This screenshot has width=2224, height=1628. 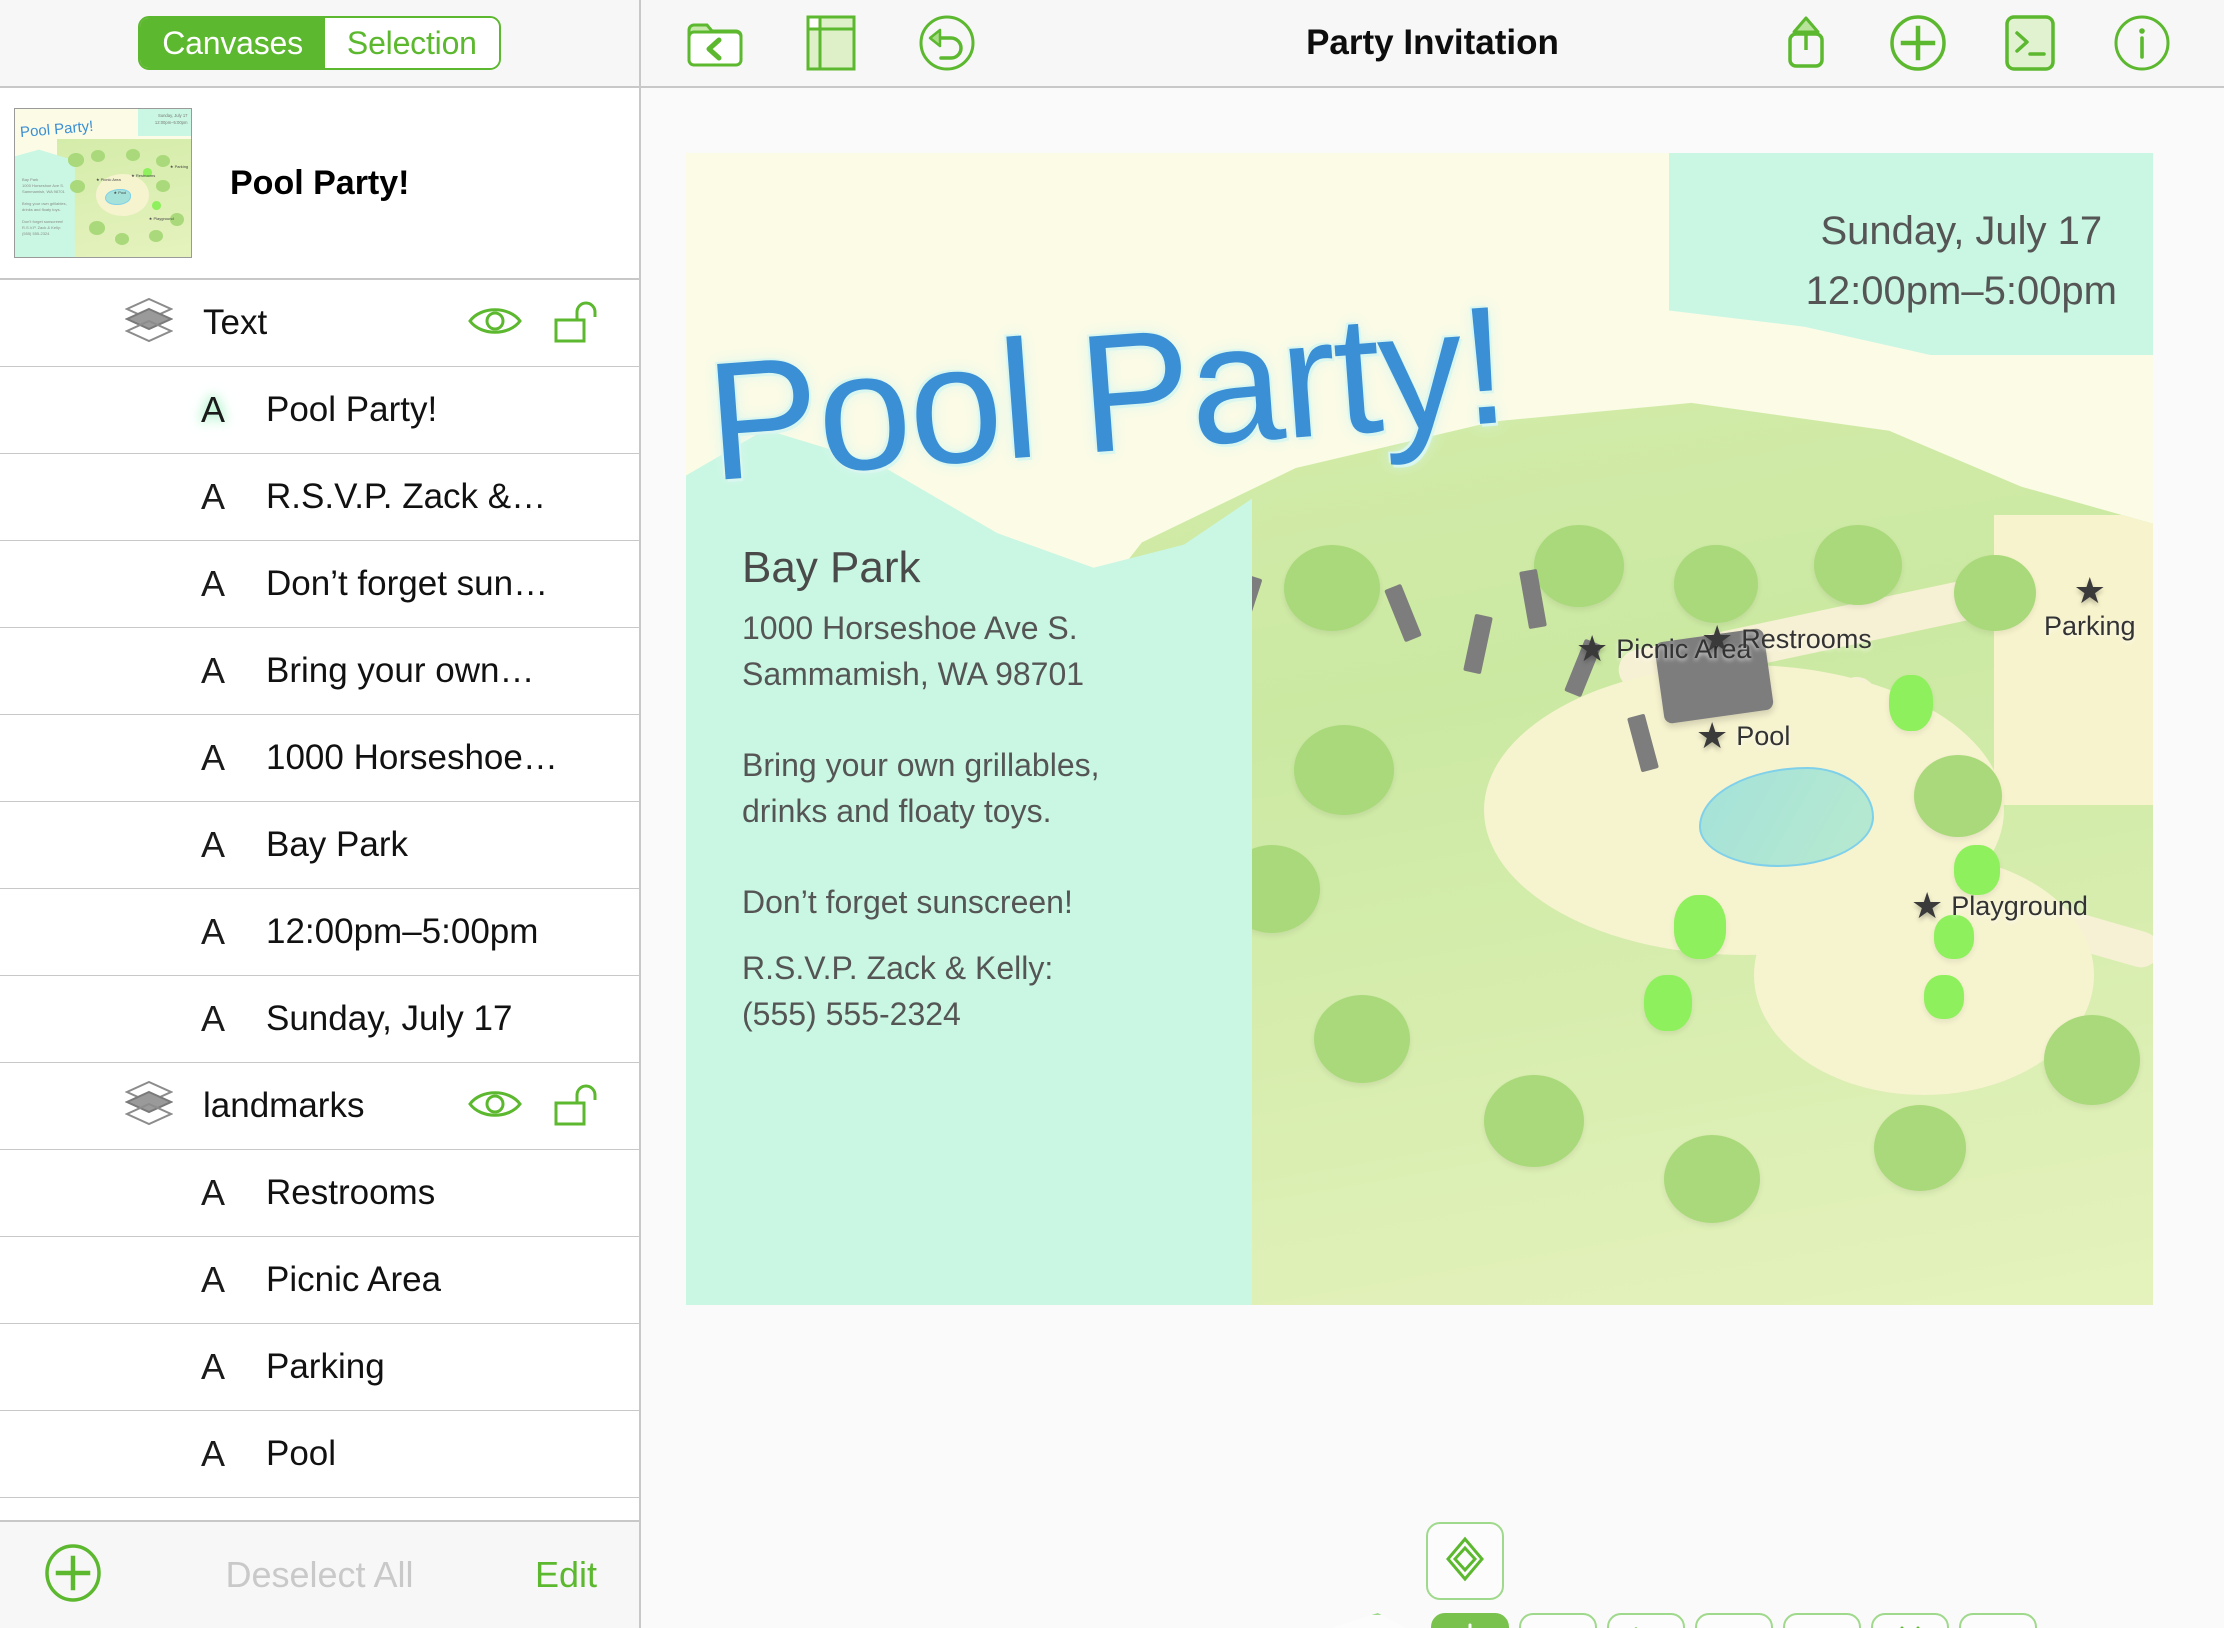 I want to click on canvas-venue-name: Bay Park, so click(x=831, y=567).